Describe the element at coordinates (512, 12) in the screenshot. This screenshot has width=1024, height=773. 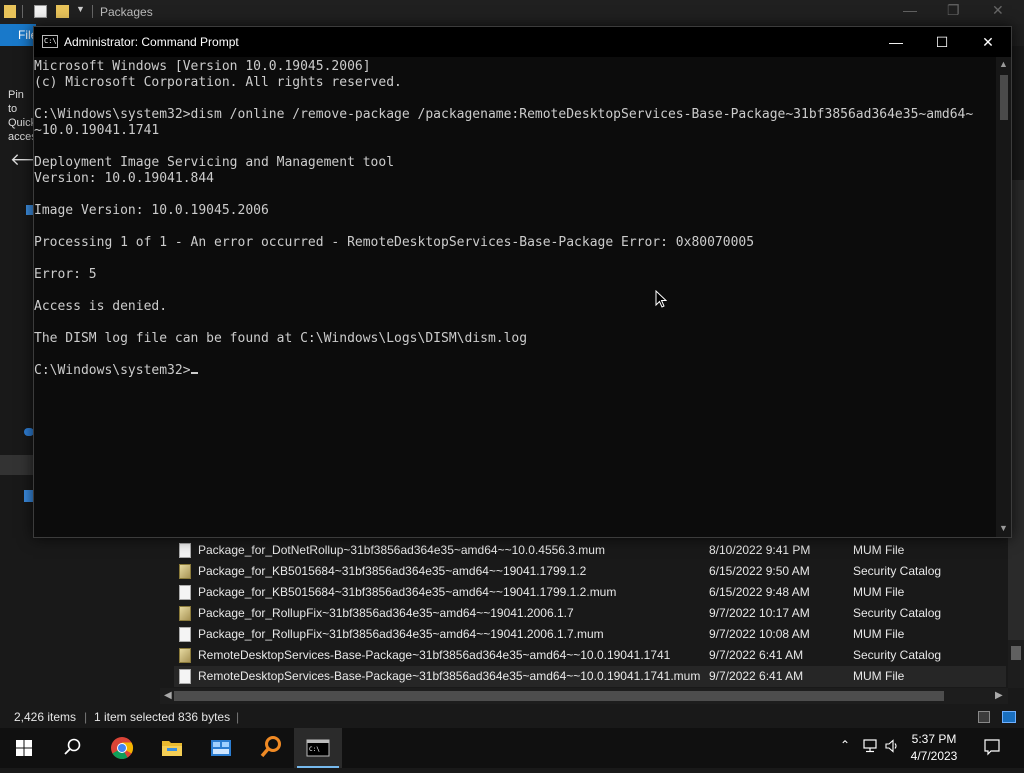
I see `explorer-title-bar: ▼ Packages — ❐ ✕` at that location.